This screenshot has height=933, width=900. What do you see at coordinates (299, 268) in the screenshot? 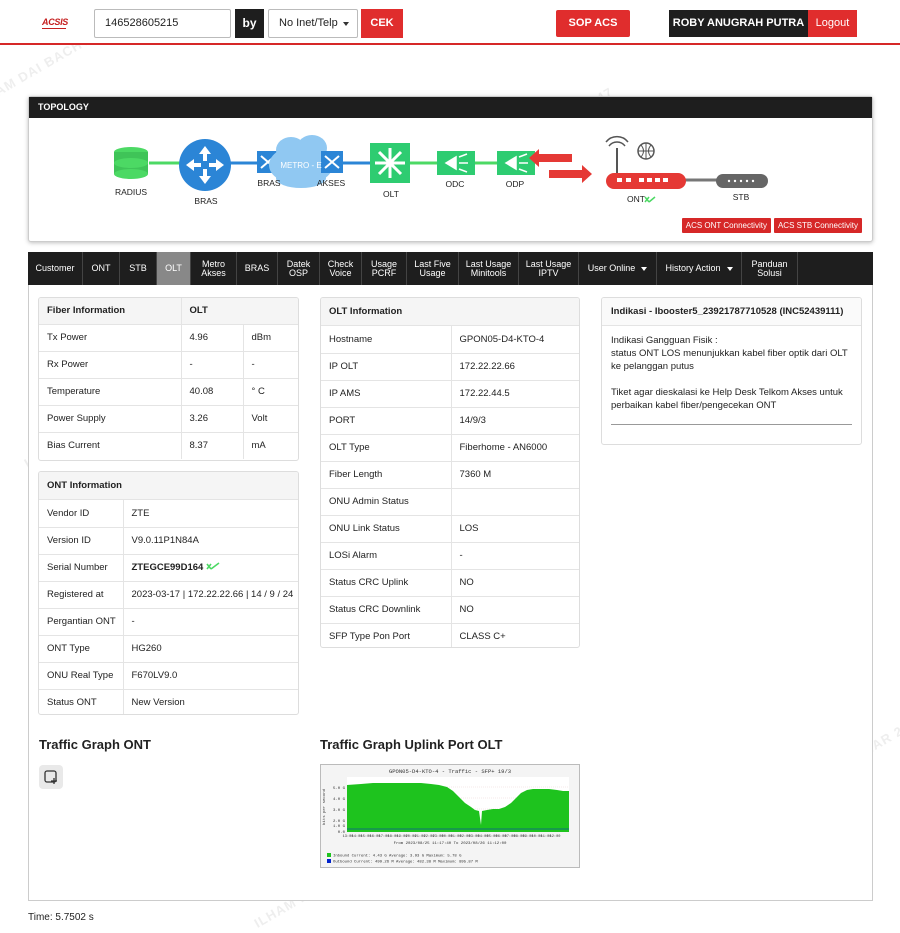
I see `tab-datek-osp: Datek OSP` at bounding box center [299, 268].